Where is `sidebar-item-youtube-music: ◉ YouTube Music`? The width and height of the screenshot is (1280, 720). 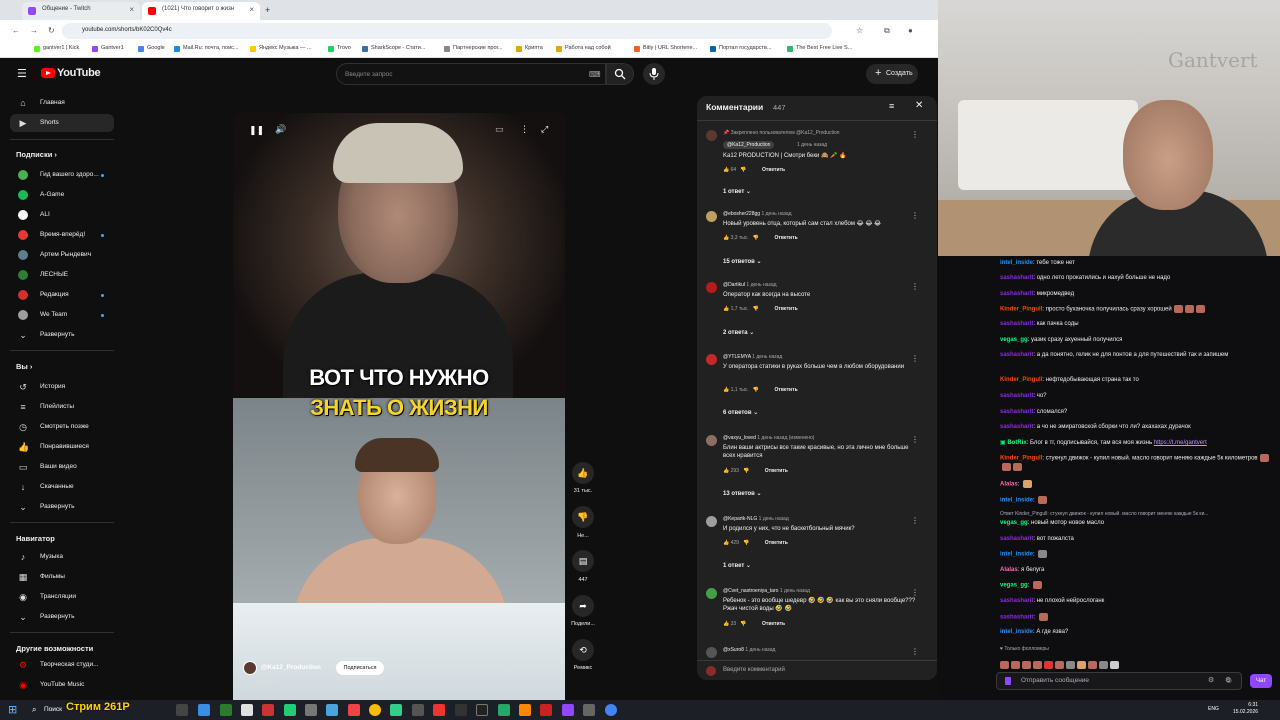 sidebar-item-youtube-music: ◉ YouTube Music is located at coordinates (62, 685).